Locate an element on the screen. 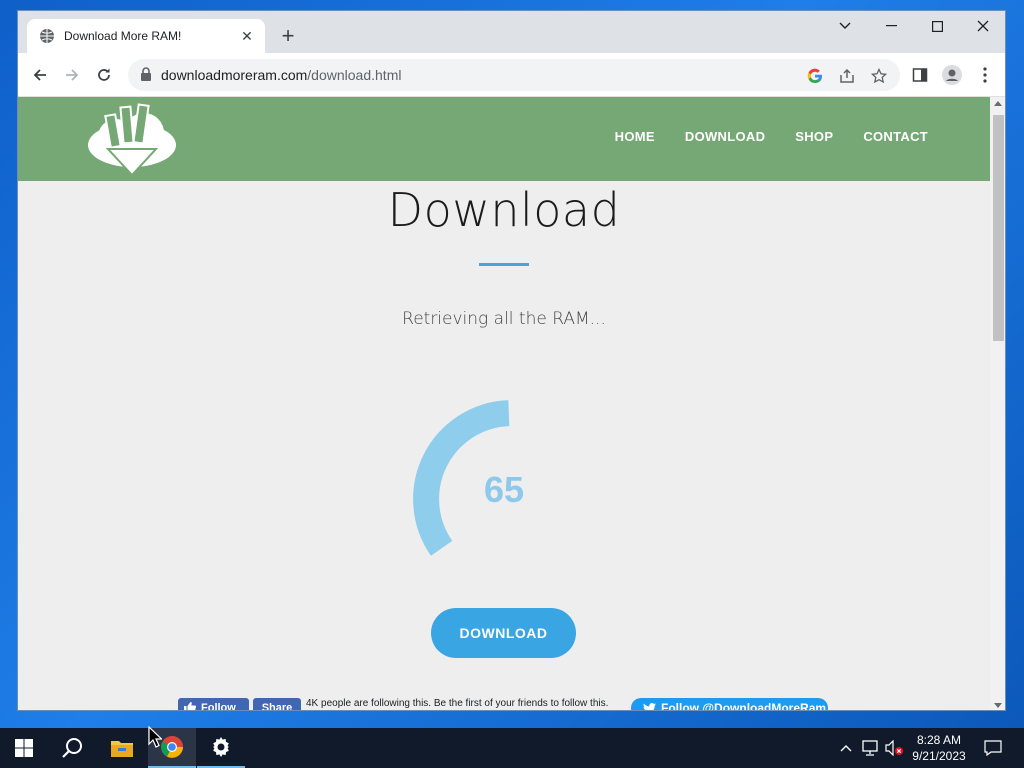  bookmark-star-icon is located at coordinates (879, 76).